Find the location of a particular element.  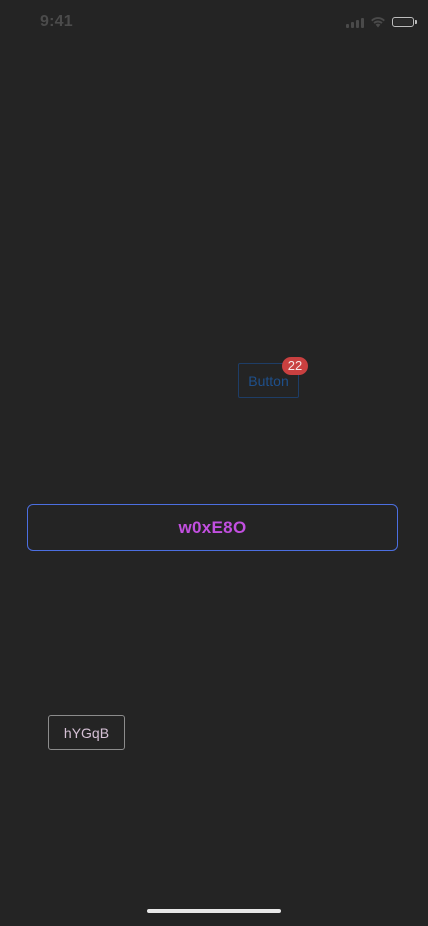

home-indicator is located at coordinates (214, 911).